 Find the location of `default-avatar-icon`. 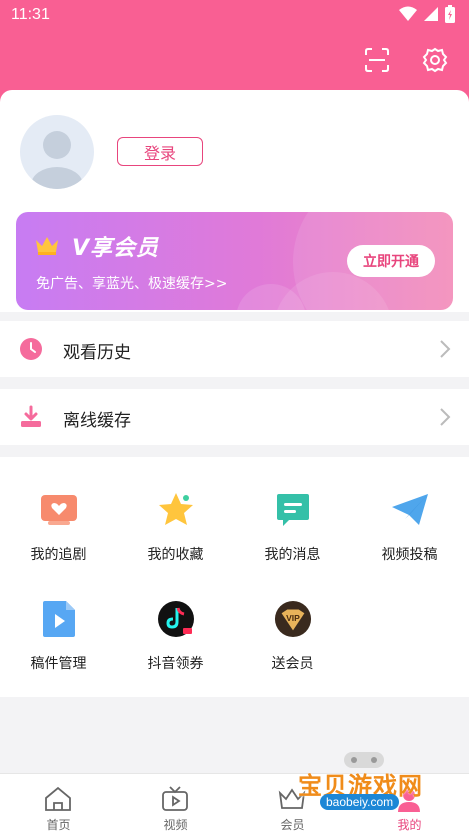

default-avatar-icon is located at coordinates (57, 160).